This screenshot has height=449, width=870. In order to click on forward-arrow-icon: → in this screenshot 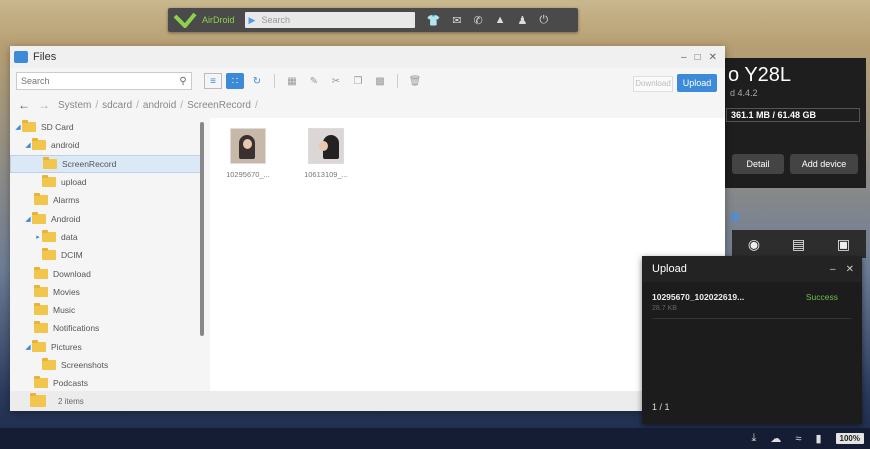, I will do `click(44, 105)`.